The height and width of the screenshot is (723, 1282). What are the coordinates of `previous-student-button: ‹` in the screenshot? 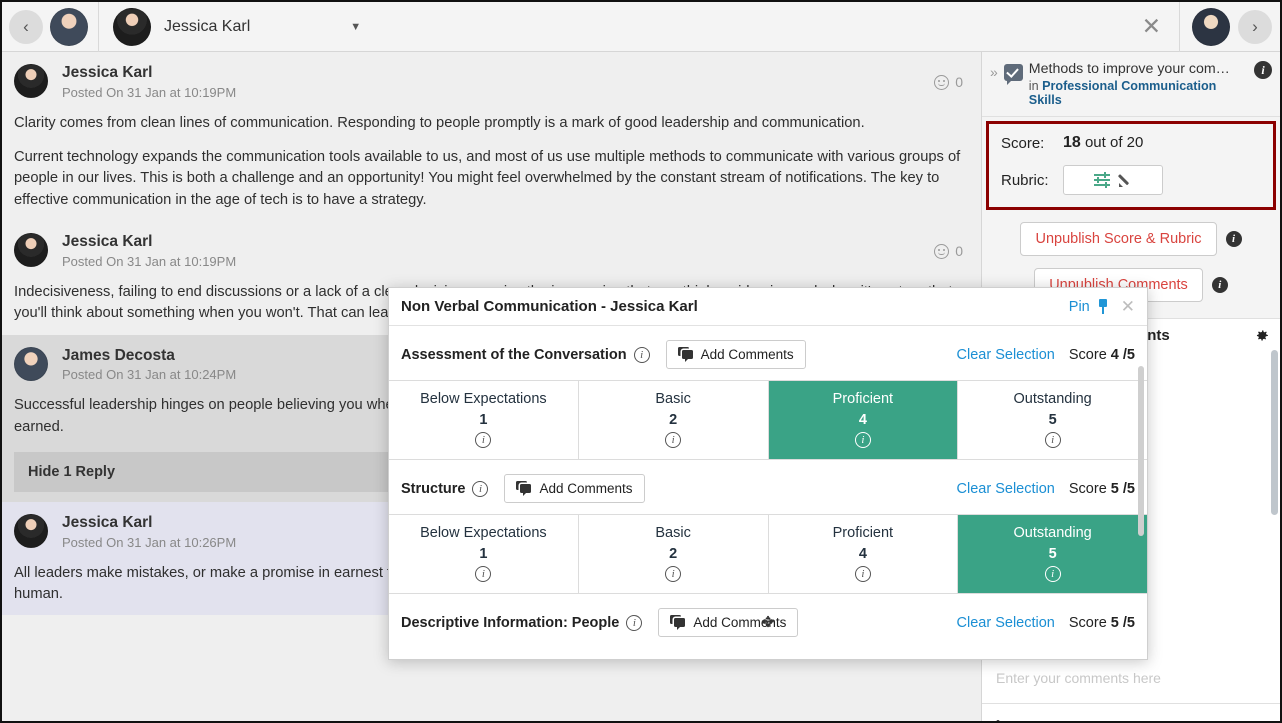 It's located at (26, 26).